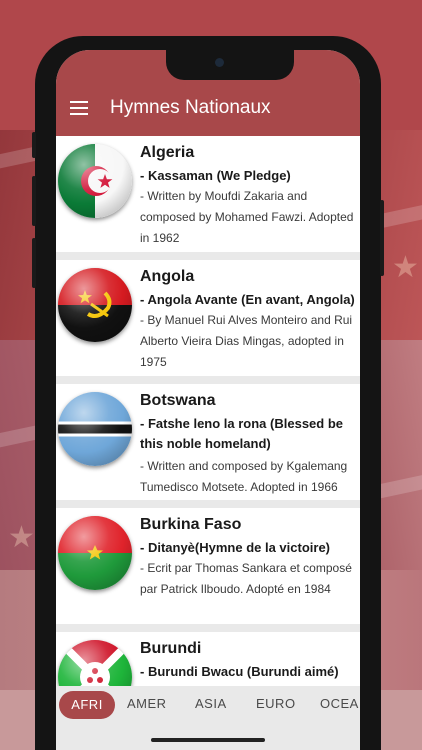 The height and width of the screenshot is (750, 422). Describe the element at coordinates (95, 305) in the screenshot. I see `angola-flag-icon` at that location.